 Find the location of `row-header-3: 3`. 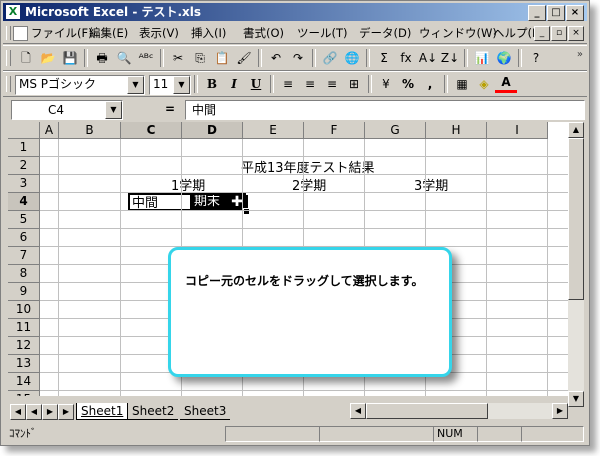

row-header-3: 3 is located at coordinates (24, 184).